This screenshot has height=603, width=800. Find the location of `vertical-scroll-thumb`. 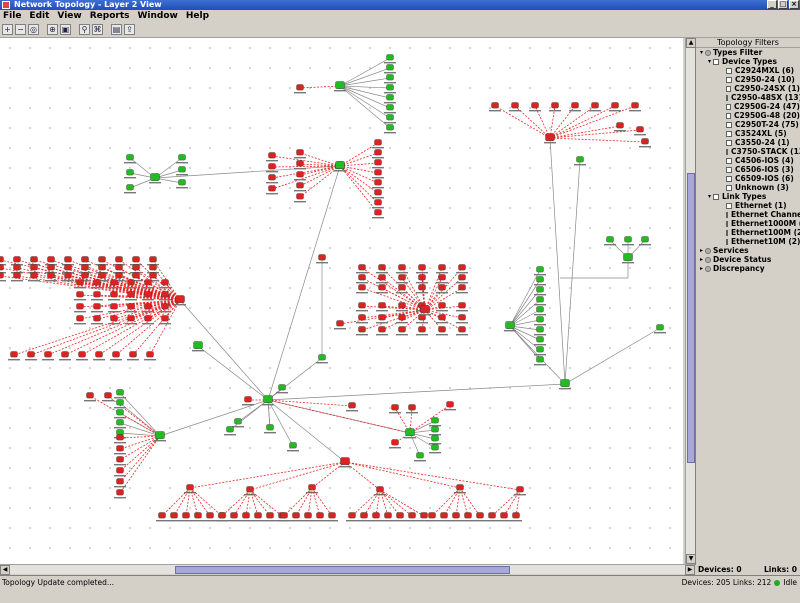

vertical-scroll-thumb is located at coordinates (691, 318).